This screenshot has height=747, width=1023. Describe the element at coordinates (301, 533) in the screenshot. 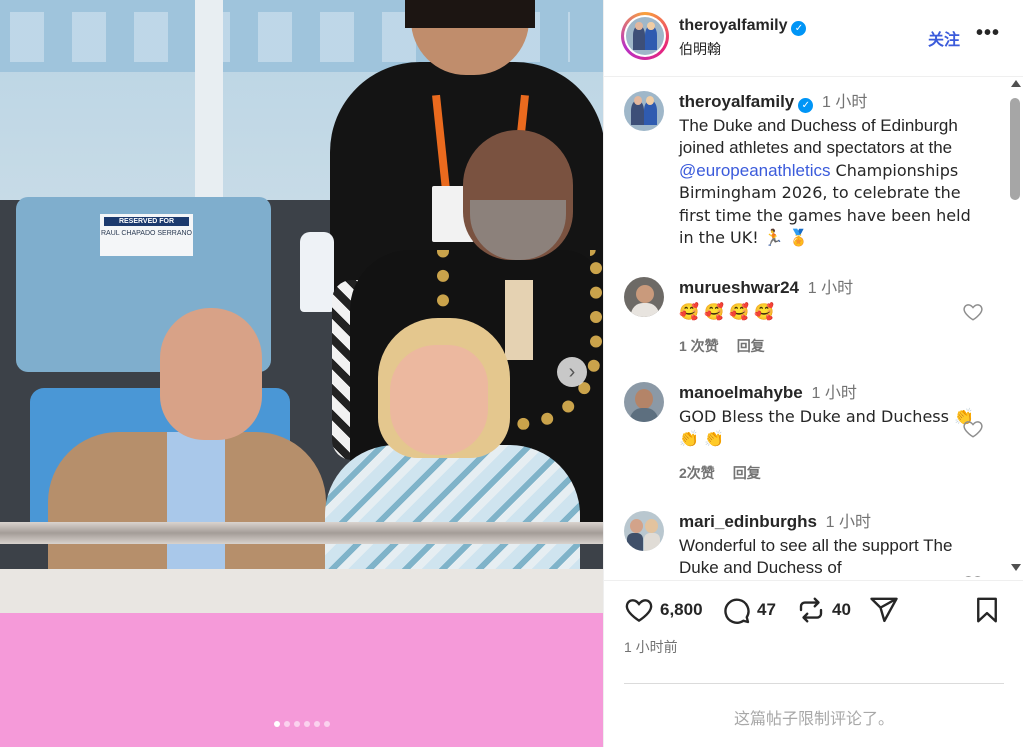

I see `handrail` at that location.